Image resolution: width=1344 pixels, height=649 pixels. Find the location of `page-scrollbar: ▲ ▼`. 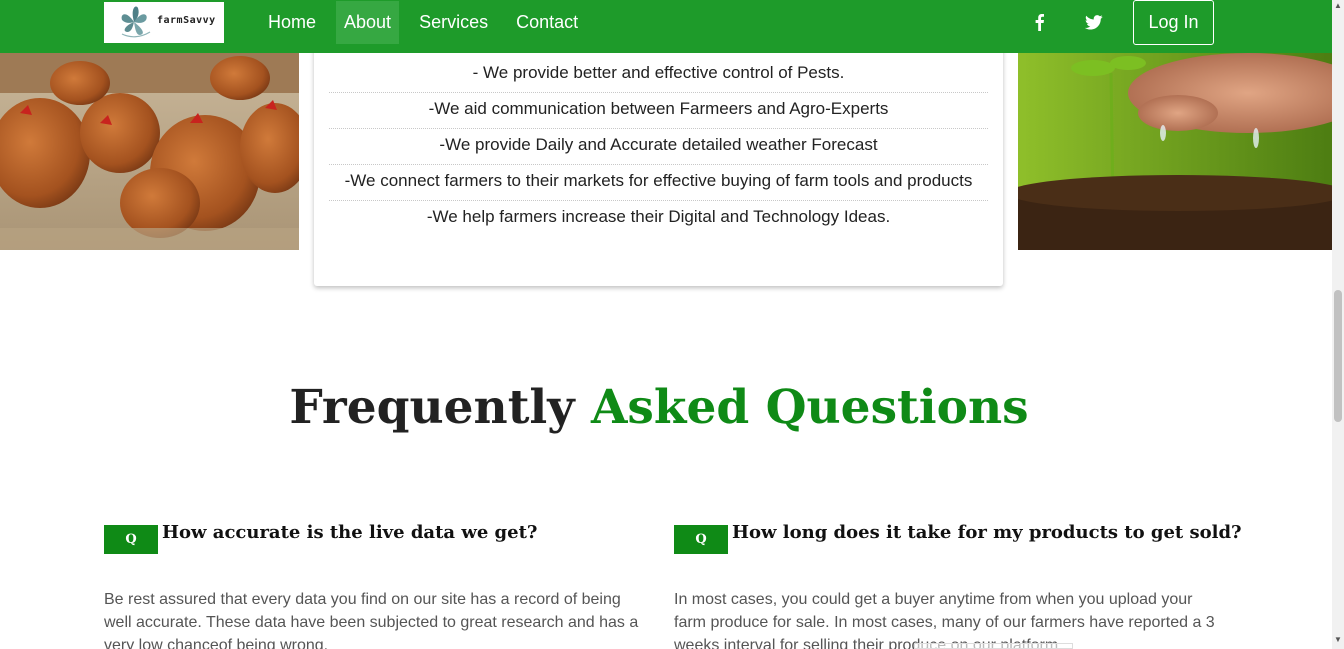

page-scrollbar: ▲ ▼ is located at coordinates (1338, 324).